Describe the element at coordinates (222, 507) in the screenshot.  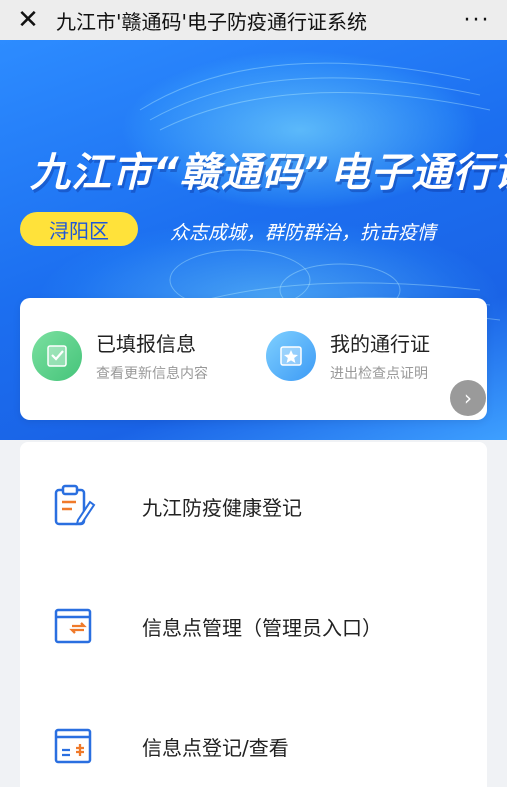
I see `menu-item-label: 九江防疫健康登记` at that location.